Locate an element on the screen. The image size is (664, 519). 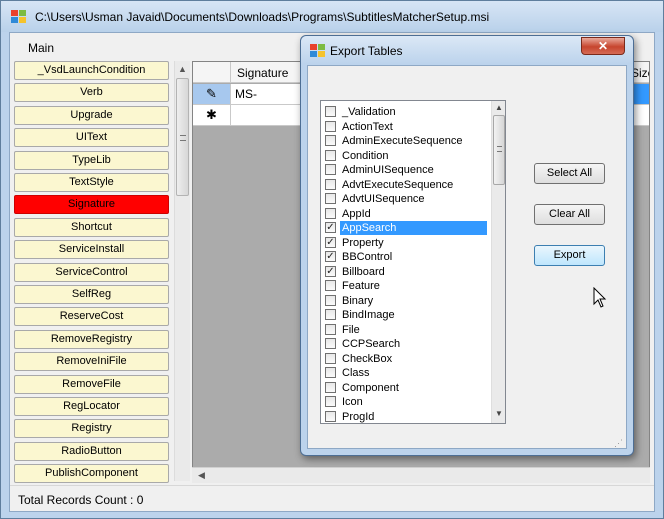
list-item: ✓ Billboard is located at coordinates (406, 272).